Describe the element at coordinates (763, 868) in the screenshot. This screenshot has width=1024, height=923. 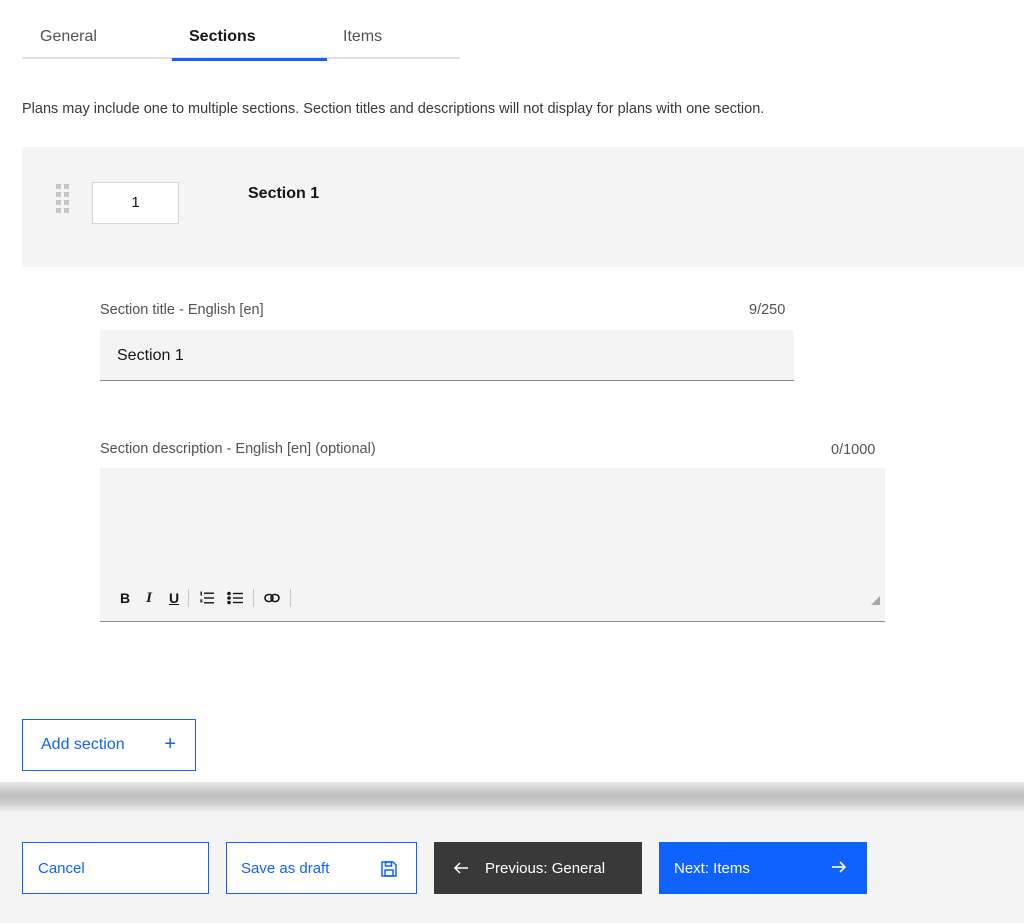
I see `next-button: Next: Items` at that location.